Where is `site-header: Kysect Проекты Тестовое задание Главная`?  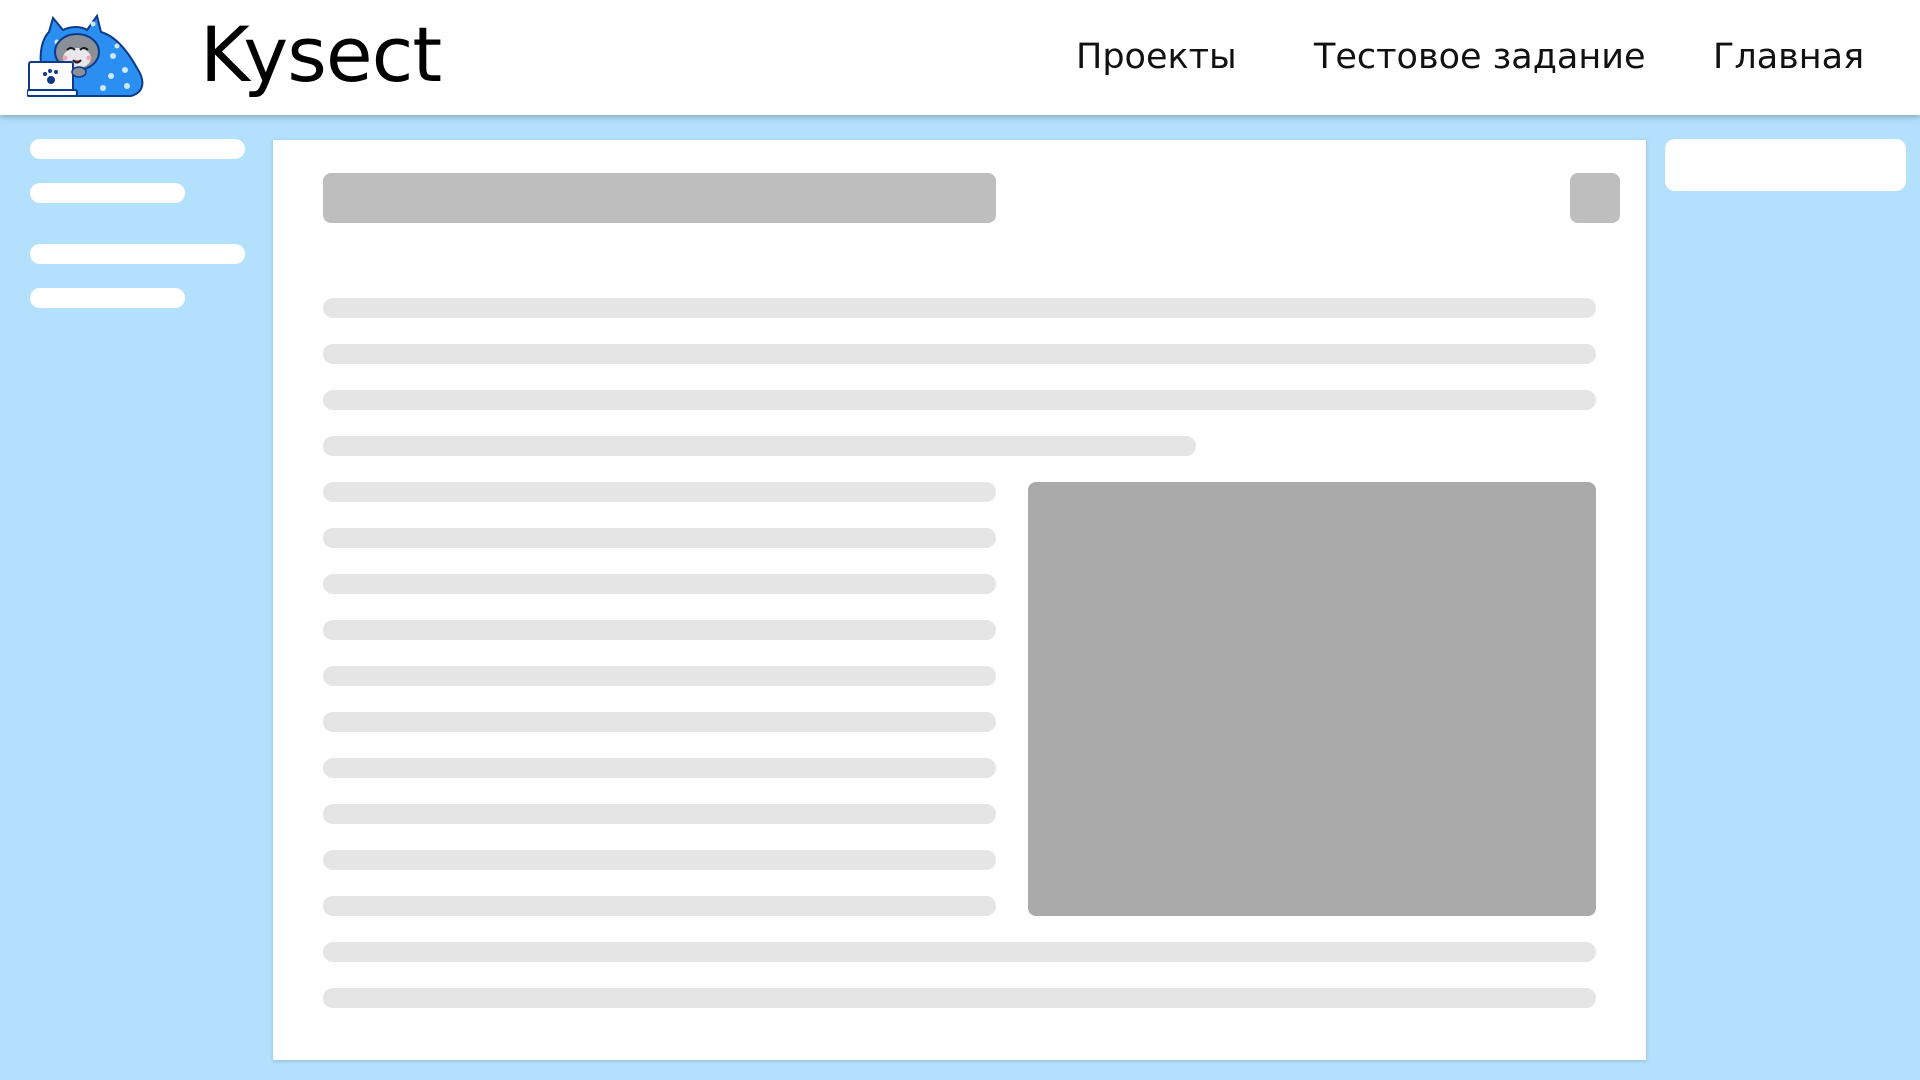 site-header: Kysect Проекты Тестовое задание Главная is located at coordinates (960, 57).